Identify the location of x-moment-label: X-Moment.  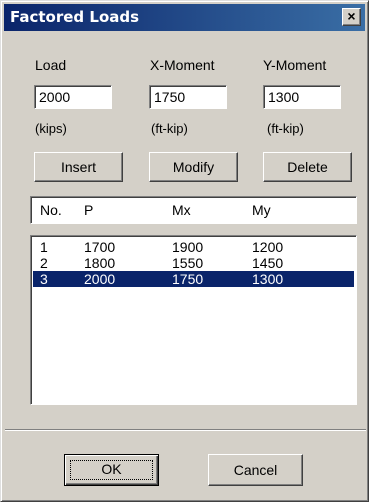
(182, 65).